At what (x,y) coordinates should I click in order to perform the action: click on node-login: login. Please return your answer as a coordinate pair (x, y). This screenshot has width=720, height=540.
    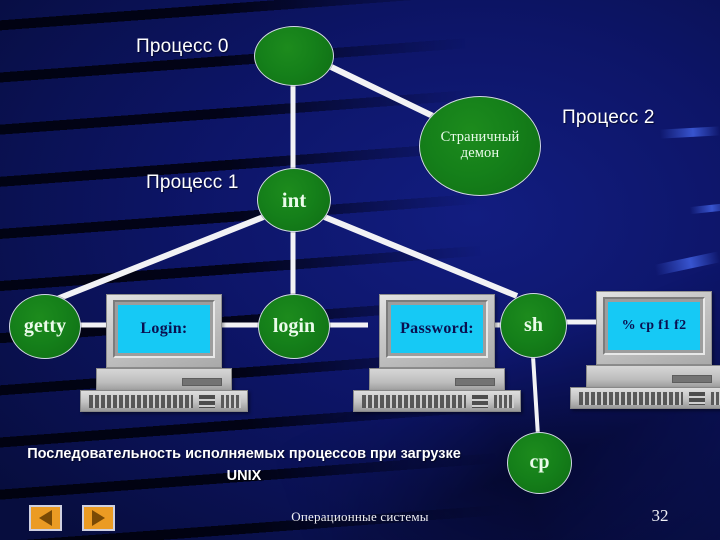
    Looking at the image, I should click on (294, 326).